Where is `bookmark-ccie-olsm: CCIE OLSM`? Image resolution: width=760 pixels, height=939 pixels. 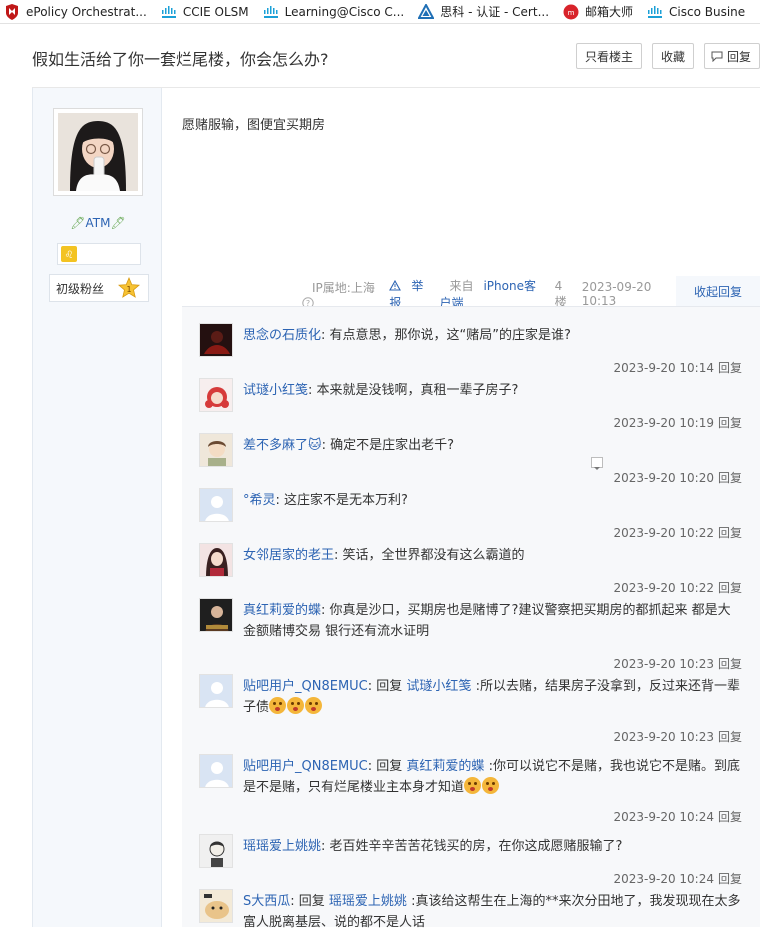 bookmark-ccie-olsm: CCIE OLSM is located at coordinates (205, 11).